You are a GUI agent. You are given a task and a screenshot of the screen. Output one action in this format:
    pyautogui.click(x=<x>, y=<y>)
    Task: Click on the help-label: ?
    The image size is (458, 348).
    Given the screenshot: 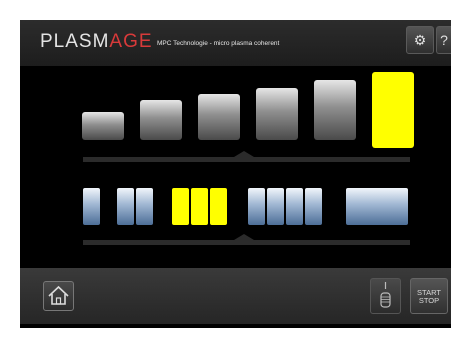 What is the action you would take?
    pyautogui.click(x=444, y=40)
    